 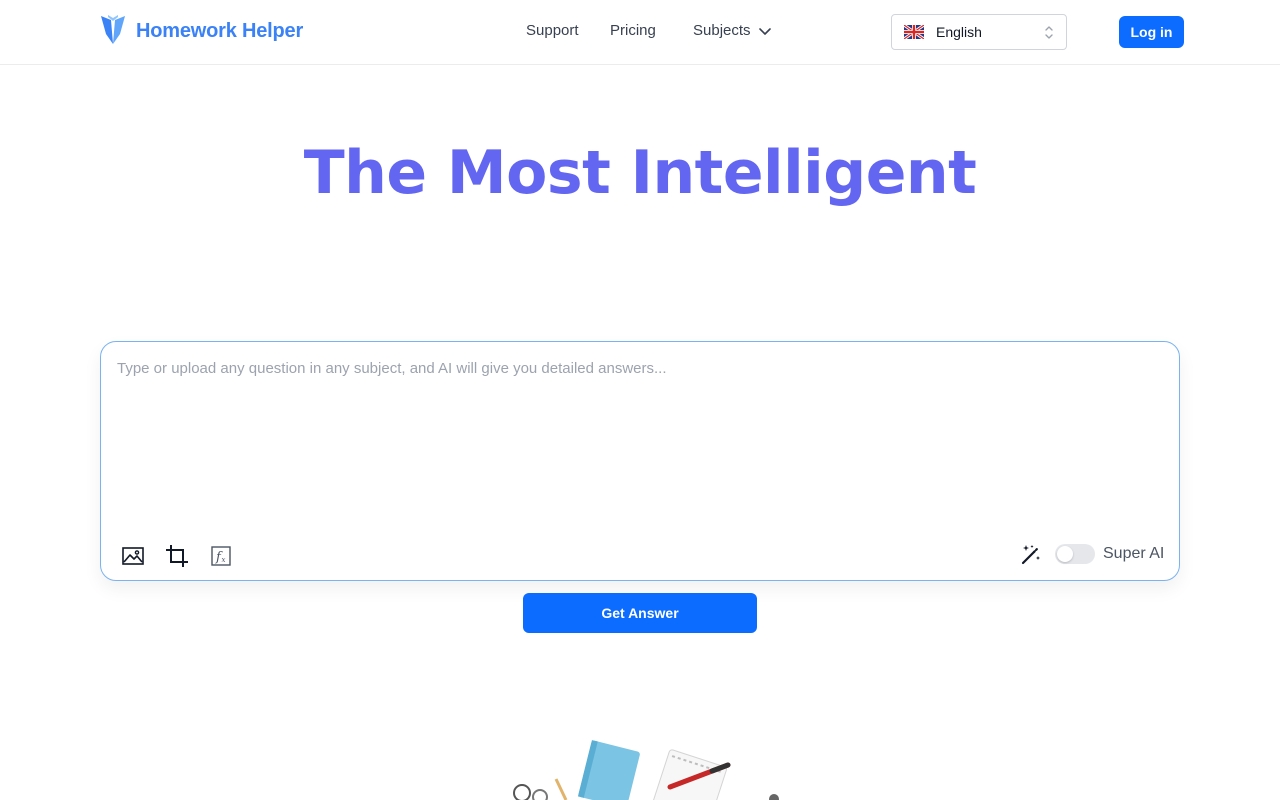 What do you see at coordinates (959, 32) in the screenshot?
I see `language-label: English` at bounding box center [959, 32].